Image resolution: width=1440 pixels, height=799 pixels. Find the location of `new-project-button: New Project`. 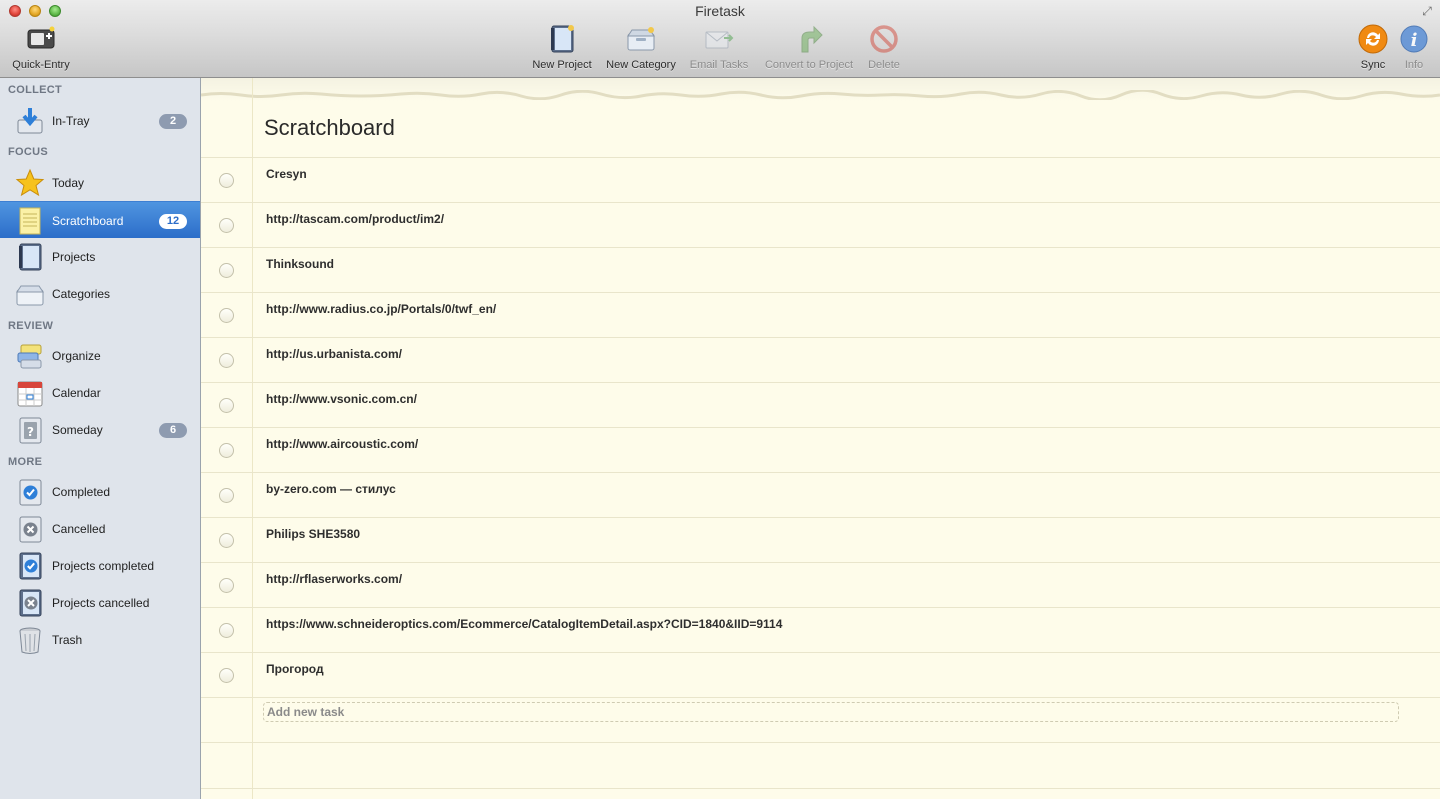

new-project-button: New Project is located at coordinates (562, 49).